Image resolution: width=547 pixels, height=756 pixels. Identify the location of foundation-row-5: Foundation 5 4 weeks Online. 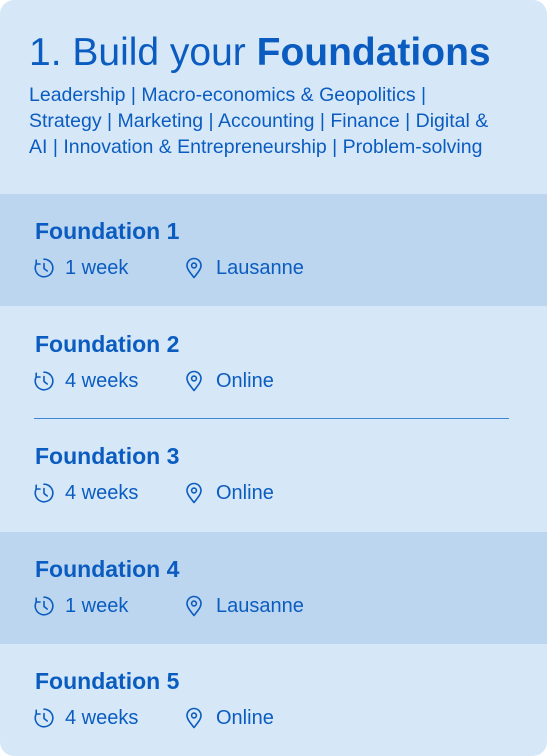
(273, 700).